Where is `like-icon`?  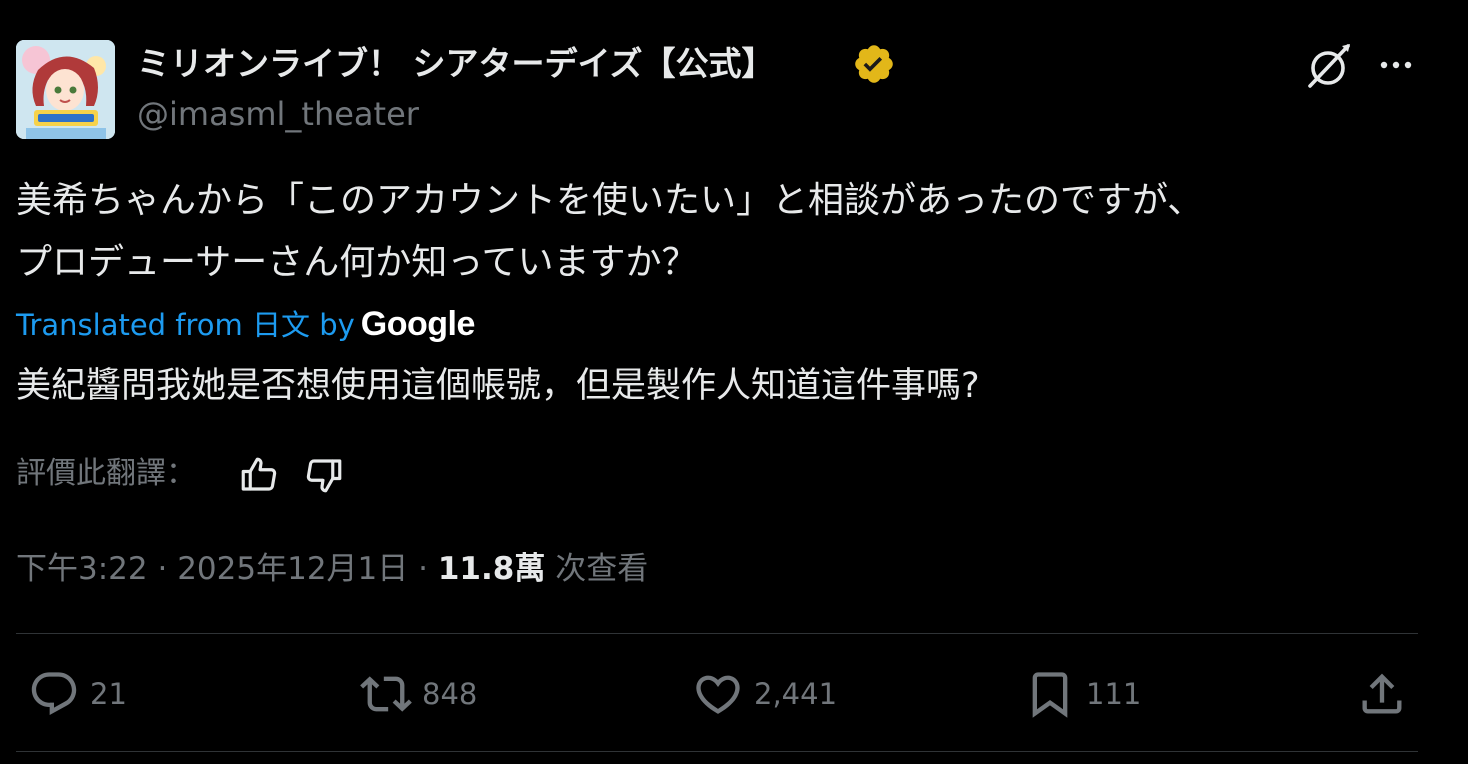
like-icon is located at coordinates (718, 694).